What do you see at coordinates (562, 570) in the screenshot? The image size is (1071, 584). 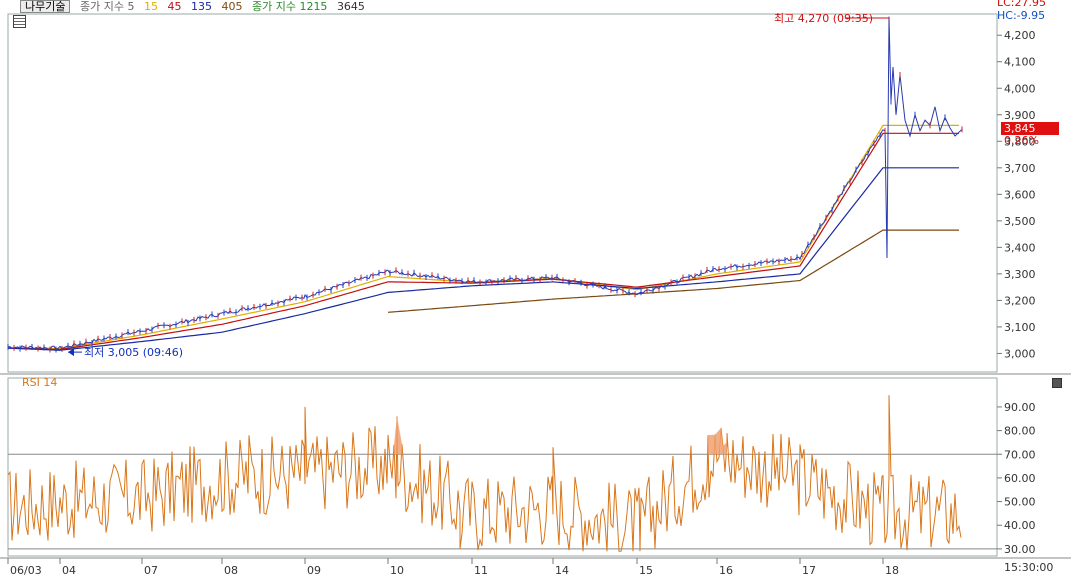 I see `x-tick-label: 14` at bounding box center [562, 570].